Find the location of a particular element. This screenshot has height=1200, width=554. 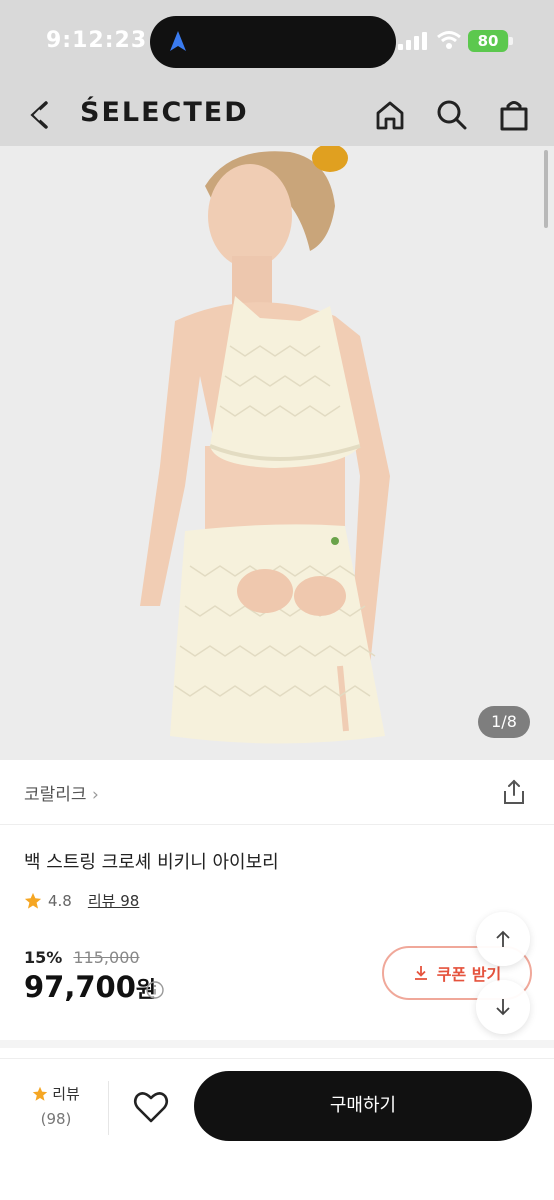

sale-price: 97,700원 is located at coordinates (90, 987).